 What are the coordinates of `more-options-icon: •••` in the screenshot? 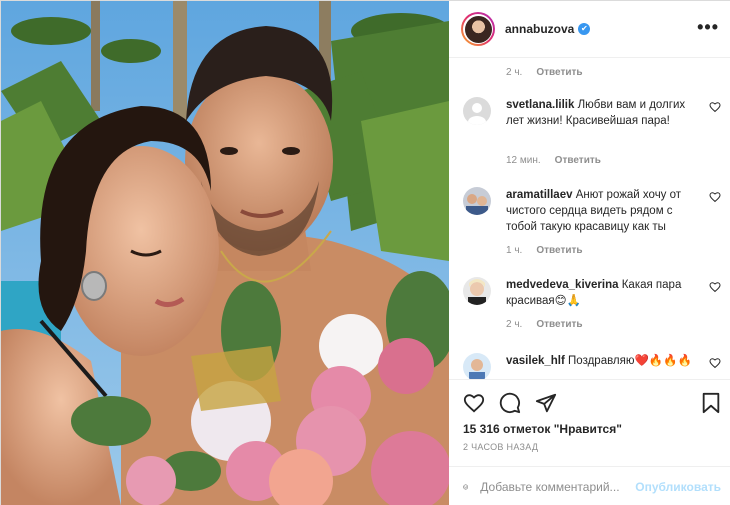 It's located at (708, 27).